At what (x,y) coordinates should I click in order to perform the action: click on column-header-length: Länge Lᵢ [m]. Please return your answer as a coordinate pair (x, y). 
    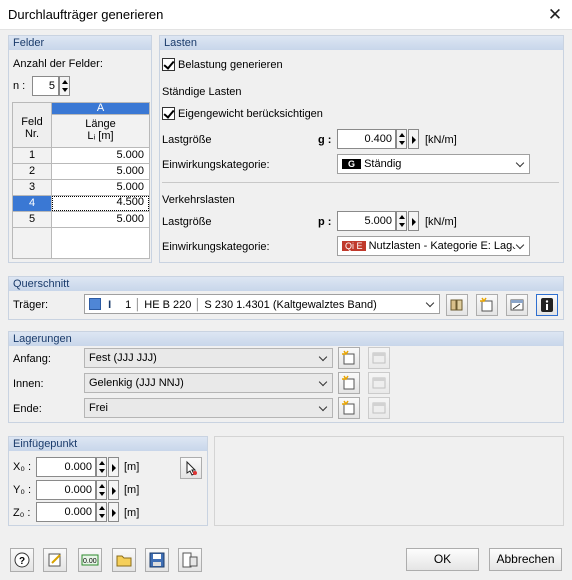
    Looking at the image, I should click on (100, 131).